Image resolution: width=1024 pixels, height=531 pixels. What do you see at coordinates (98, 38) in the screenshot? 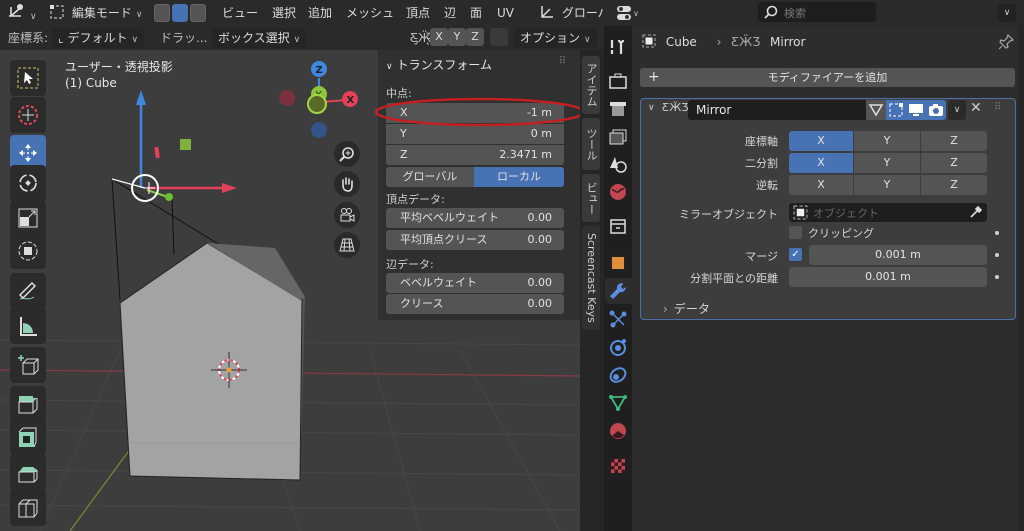
I see `coord-system-dropdown: ⌞ デフォルト ∨` at bounding box center [98, 38].